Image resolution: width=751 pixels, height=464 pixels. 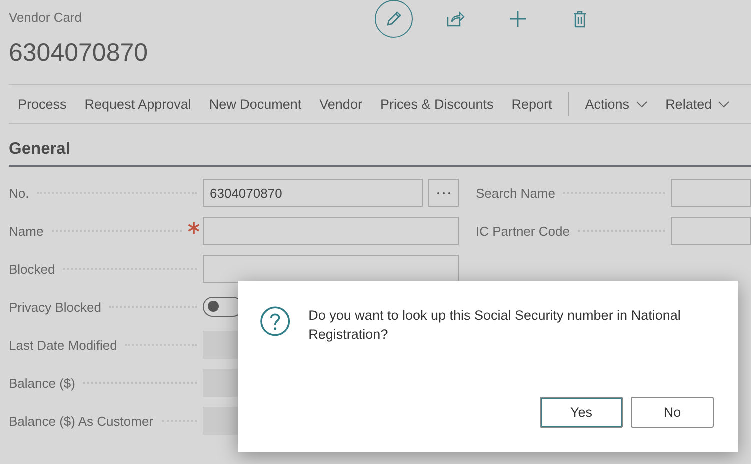 I want to click on question-icon, so click(x=275, y=321).